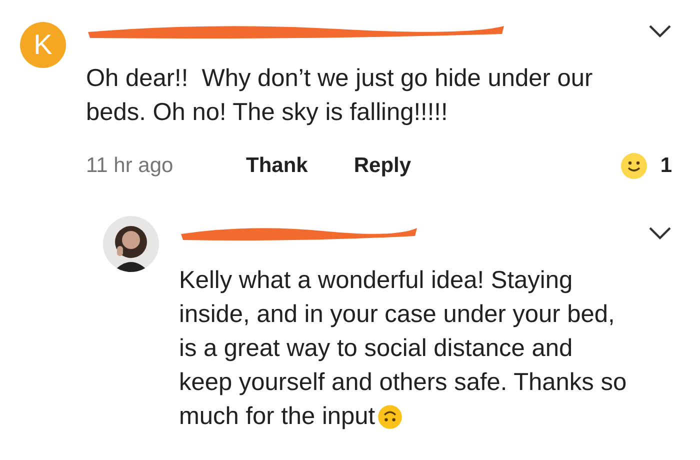  What do you see at coordinates (277, 417) in the screenshot?
I see `reply-text: much for the input` at bounding box center [277, 417].